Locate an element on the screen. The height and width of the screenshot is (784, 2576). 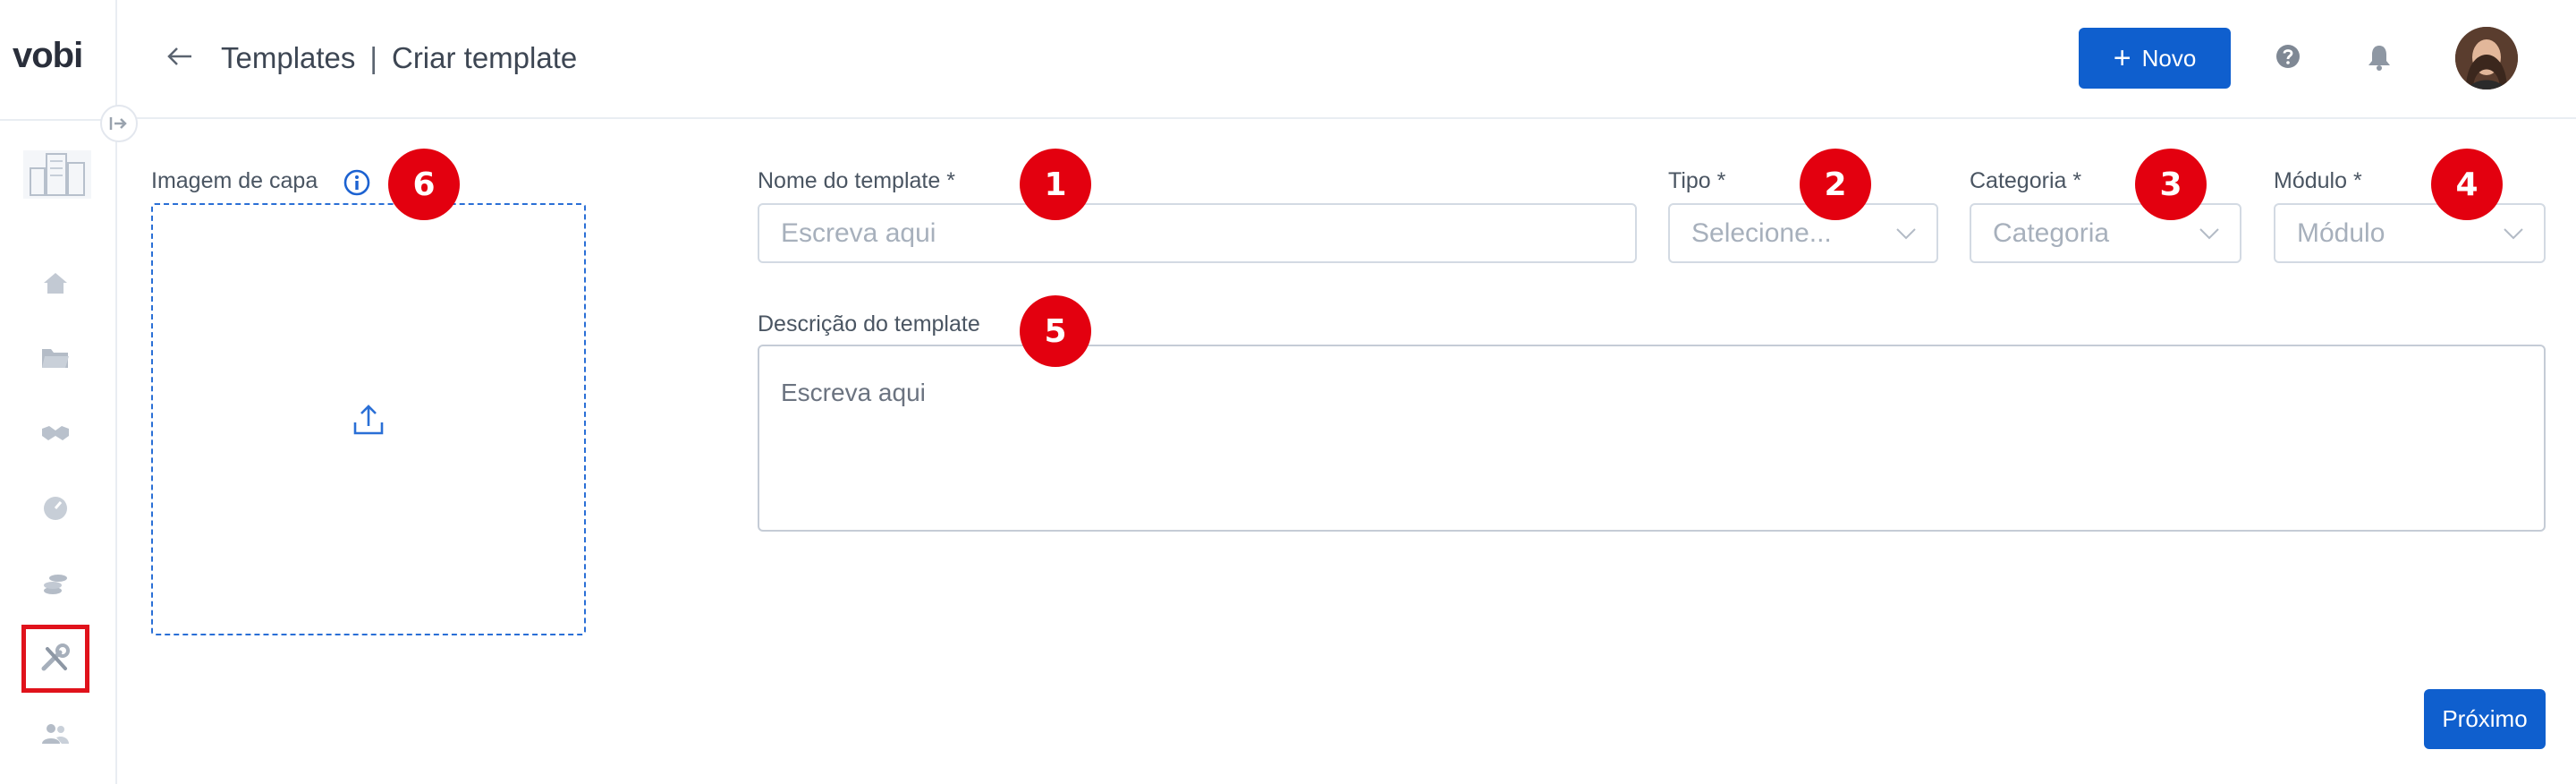
description-label: Descrição do template is located at coordinates (869, 324).